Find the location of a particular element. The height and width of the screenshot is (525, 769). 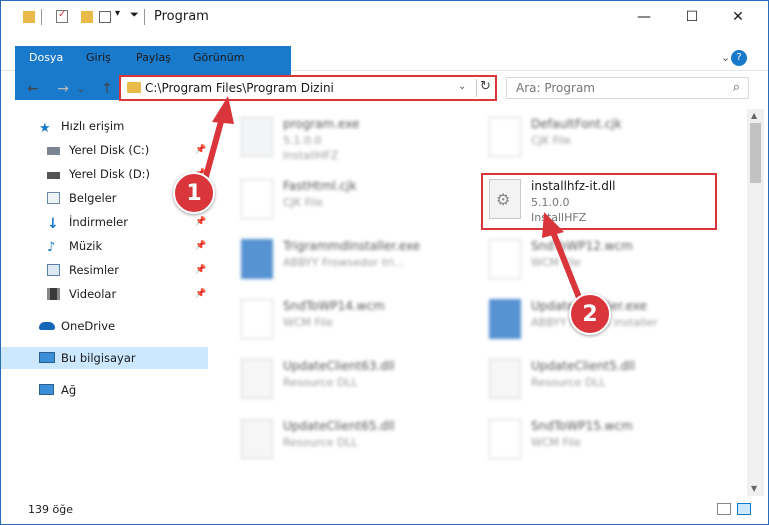

address-bar: C:\Program Files\Program Dizini ⌄ ↻ is located at coordinates (308, 88).